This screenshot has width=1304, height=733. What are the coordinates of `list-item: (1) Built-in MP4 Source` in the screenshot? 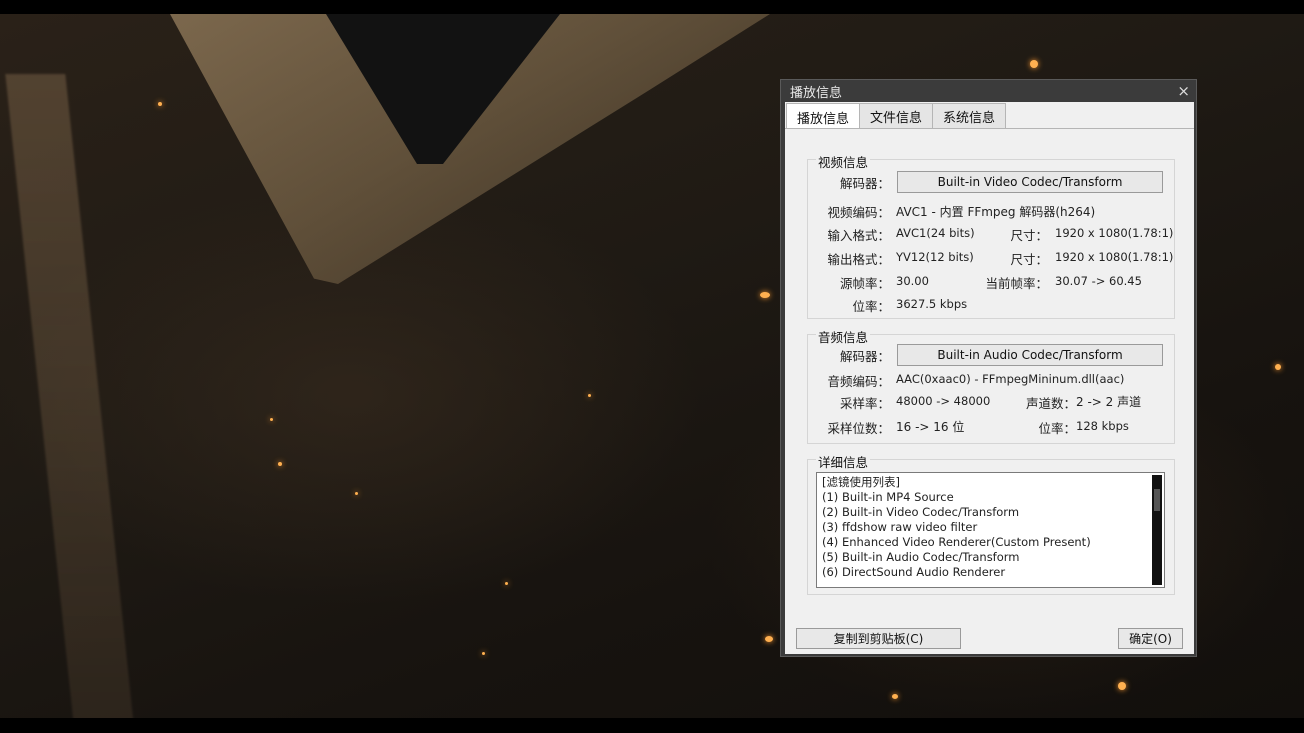 It's located at (888, 497).